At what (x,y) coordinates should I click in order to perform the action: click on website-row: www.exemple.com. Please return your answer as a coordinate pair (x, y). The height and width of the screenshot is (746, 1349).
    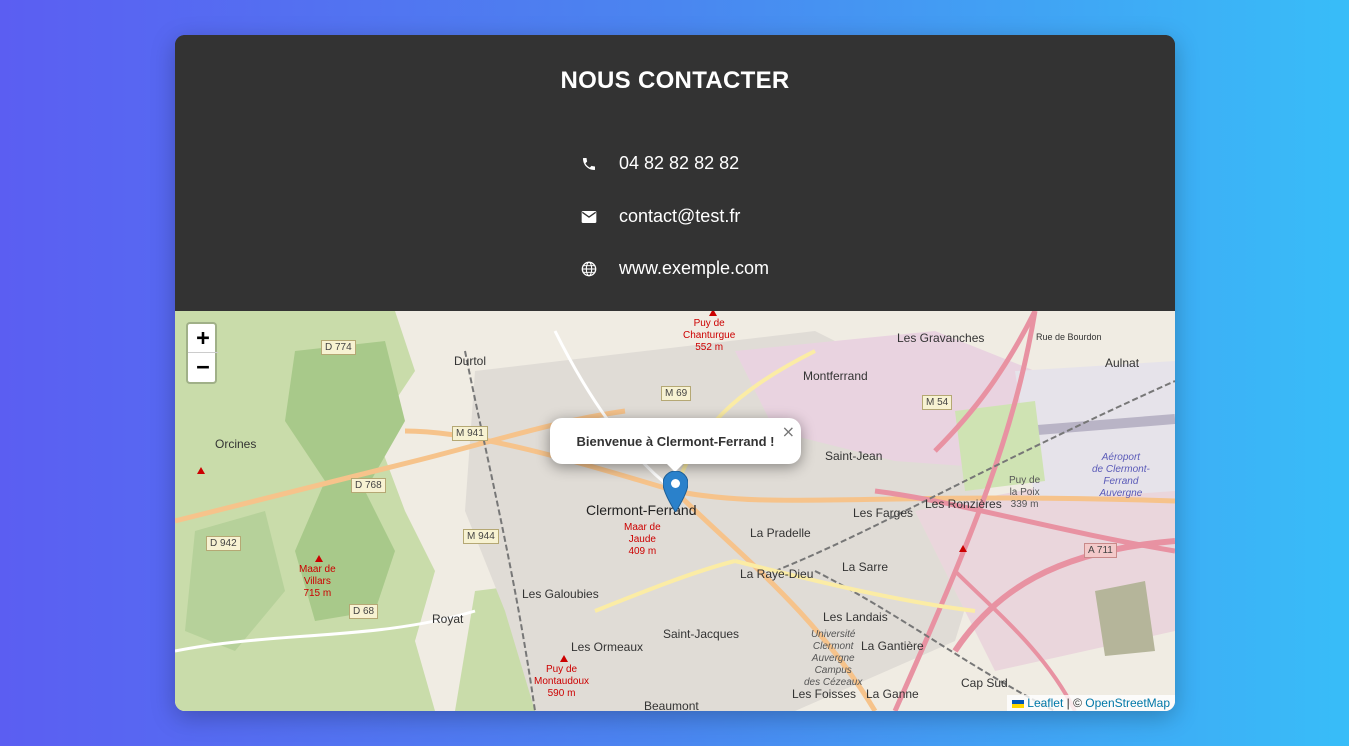
    Looking at the image, I should click on (674, 268).